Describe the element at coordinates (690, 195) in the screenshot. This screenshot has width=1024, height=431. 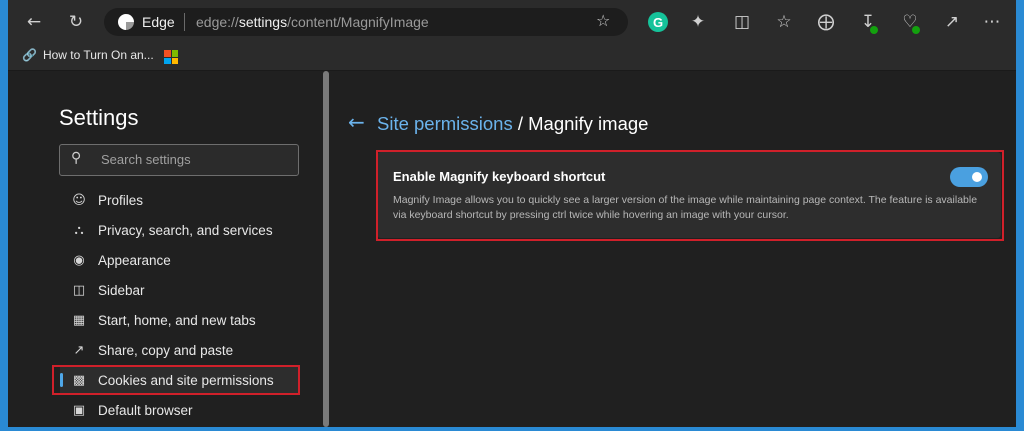
I see `setting-highlight-box` at that location.